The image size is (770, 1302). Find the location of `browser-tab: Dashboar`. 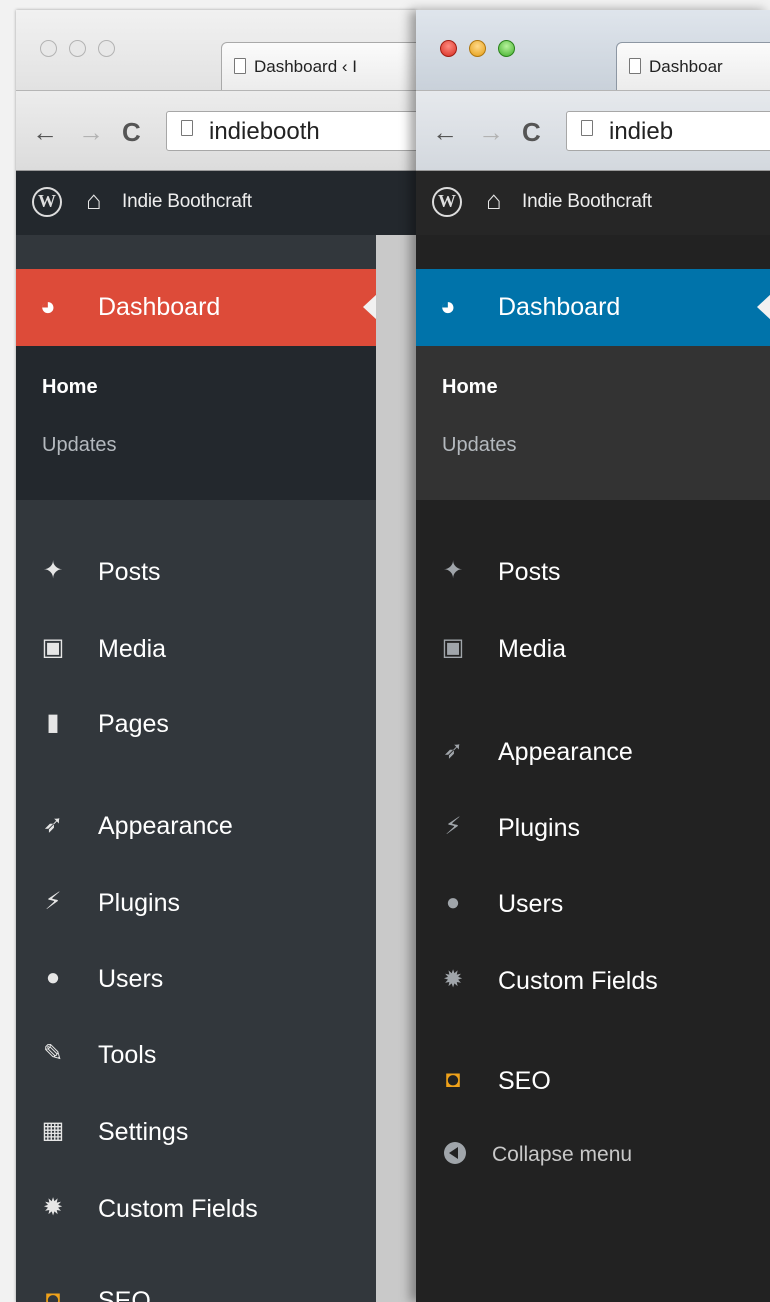

browser-tab: Dashboar is located at coordinates (693, 66).